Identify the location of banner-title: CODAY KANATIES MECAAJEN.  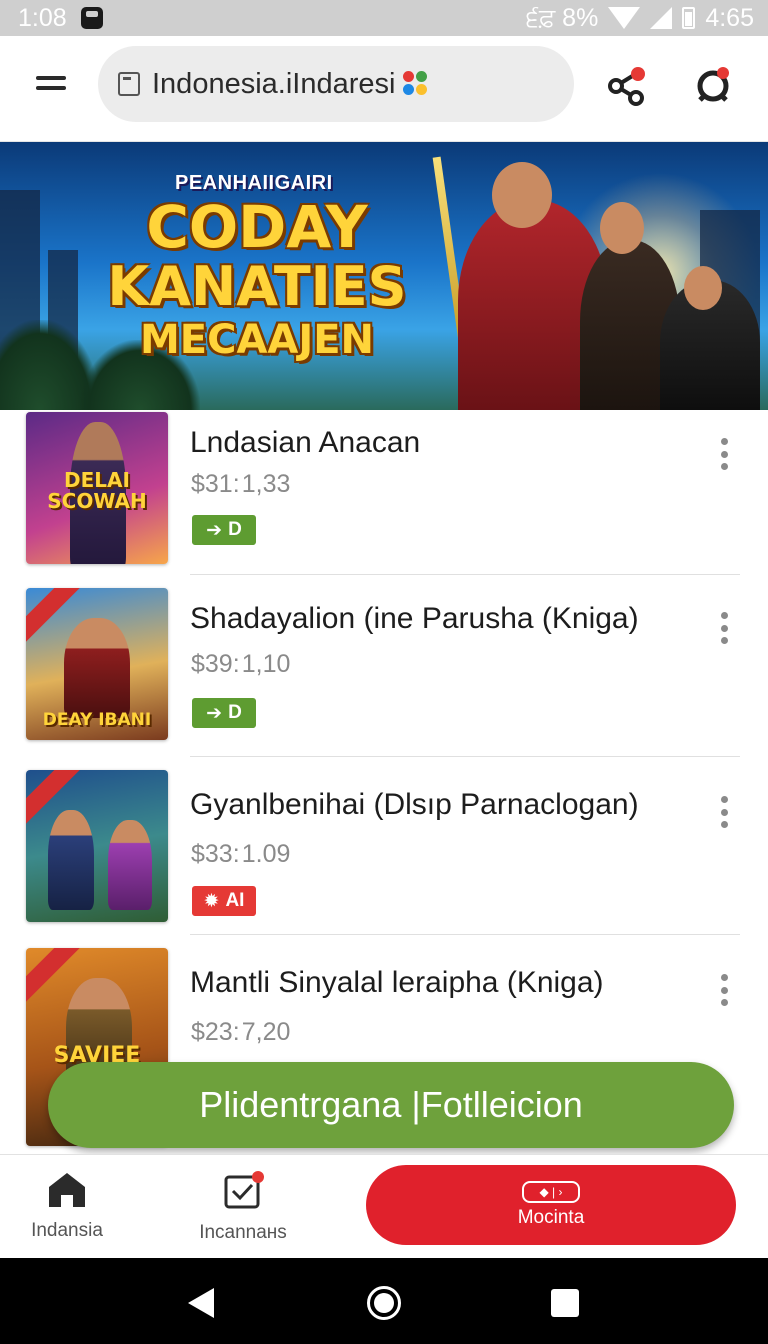
(257, 279).